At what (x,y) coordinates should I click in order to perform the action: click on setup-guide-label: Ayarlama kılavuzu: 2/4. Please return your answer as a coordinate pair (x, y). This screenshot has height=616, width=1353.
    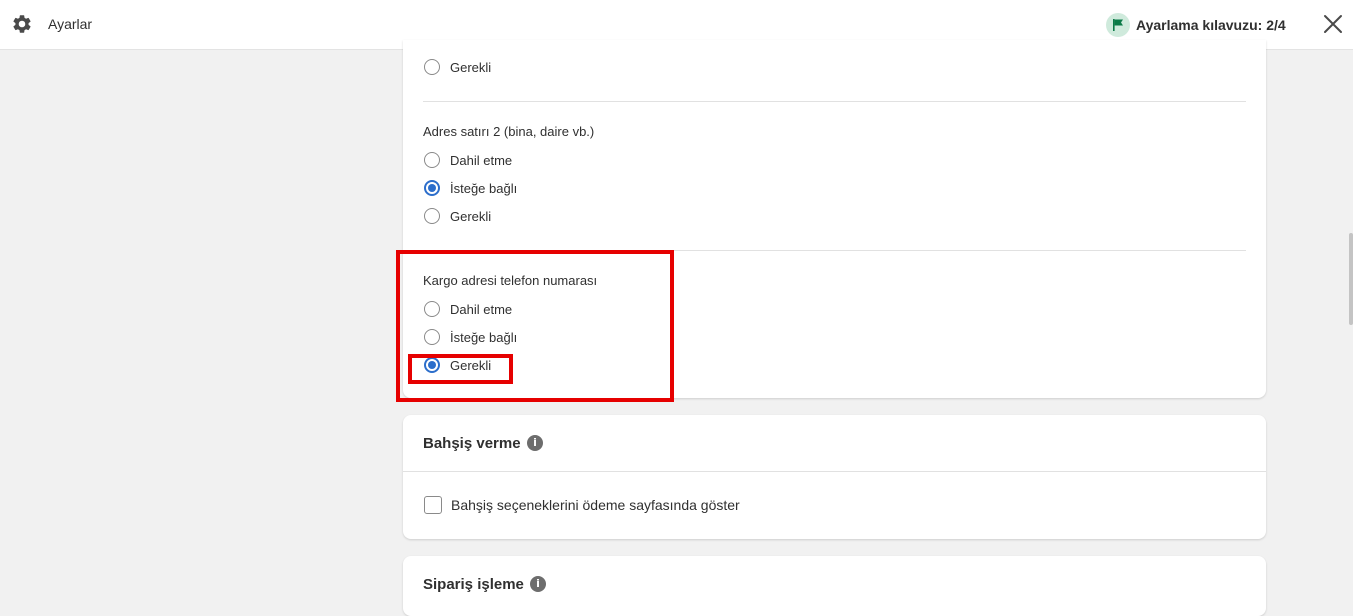
    Looking at the image, I should click on (1211, 25).